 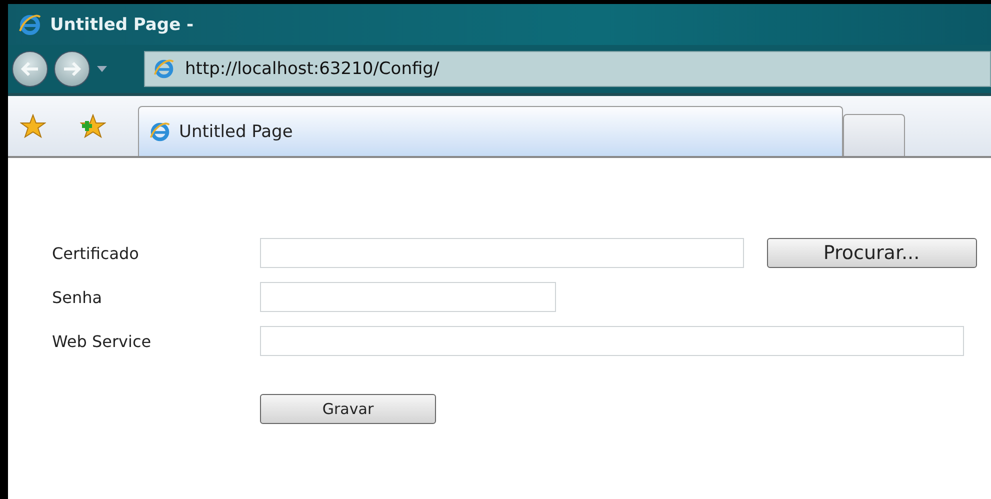 What do you see at coordinates (78, 297) in the screenshot?
I see `field-label: Senha` at bounding box center [78, 297].